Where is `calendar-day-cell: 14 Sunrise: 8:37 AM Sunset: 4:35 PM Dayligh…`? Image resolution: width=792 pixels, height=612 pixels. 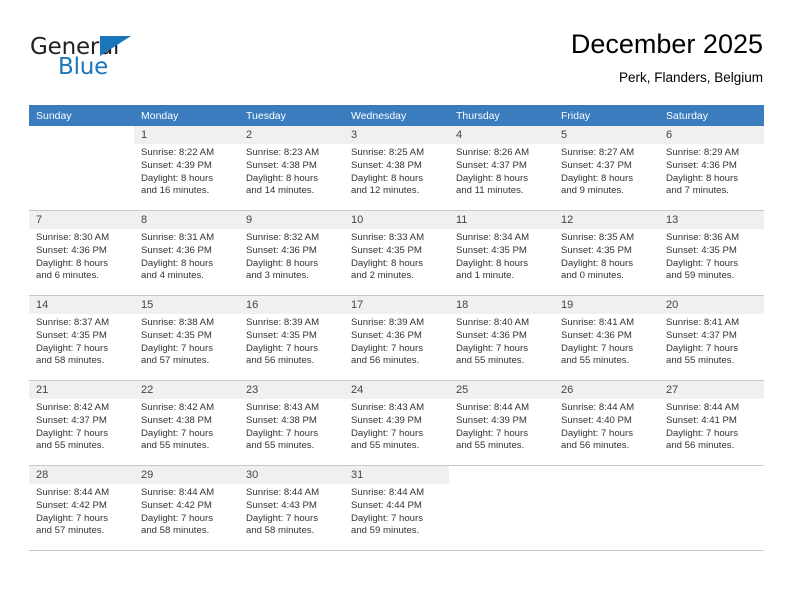
calendar-day-cell: 14 Sunrise: 8:37 AM Sunset: 4:35 PM Dayligh… is located at coordinates (81, 338).